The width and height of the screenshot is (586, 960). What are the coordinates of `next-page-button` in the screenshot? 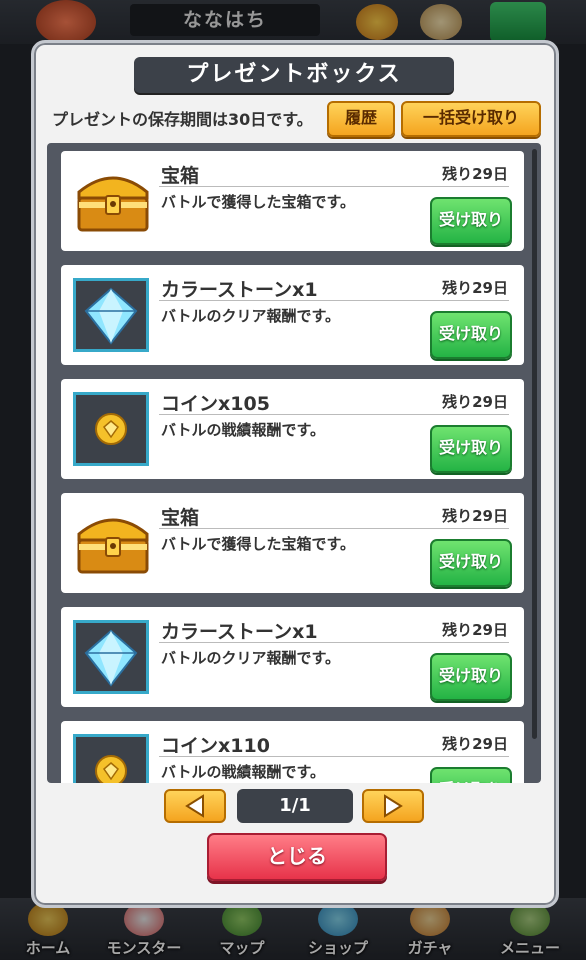 It's located at (393, 806).